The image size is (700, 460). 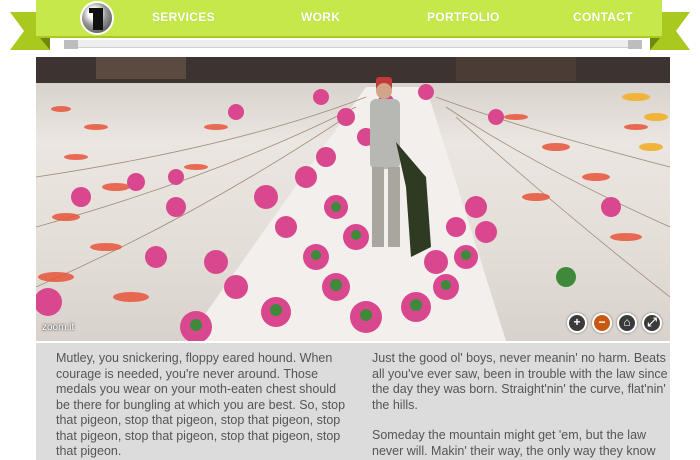 I want to click on nav-sub-strip, so click(x=353, y=44).